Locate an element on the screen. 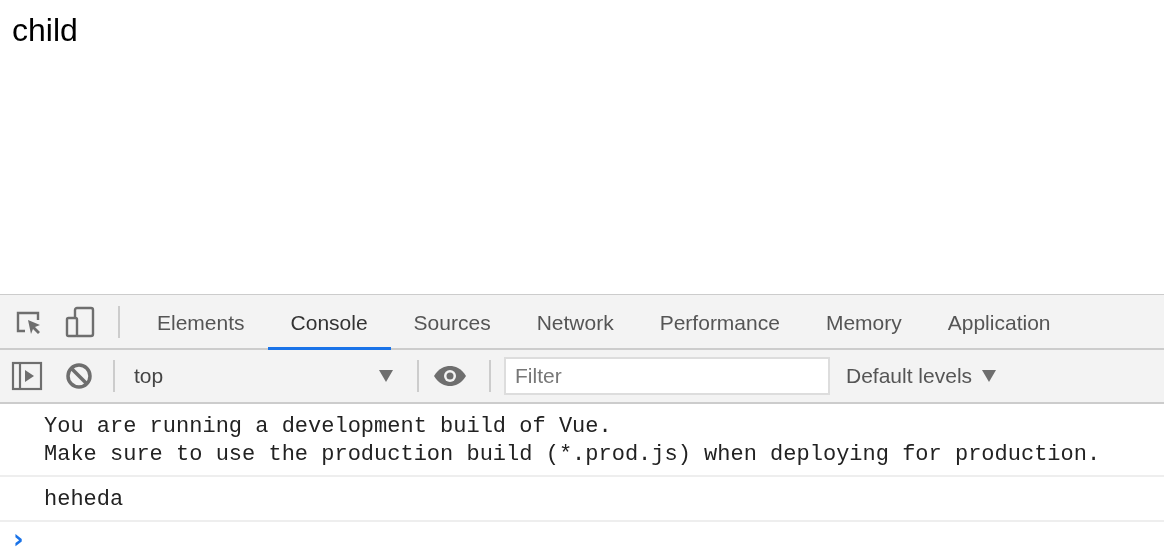 This screenshot has width=1164, height=556. devtools-tab: Application is located at coordinates (999, 322).